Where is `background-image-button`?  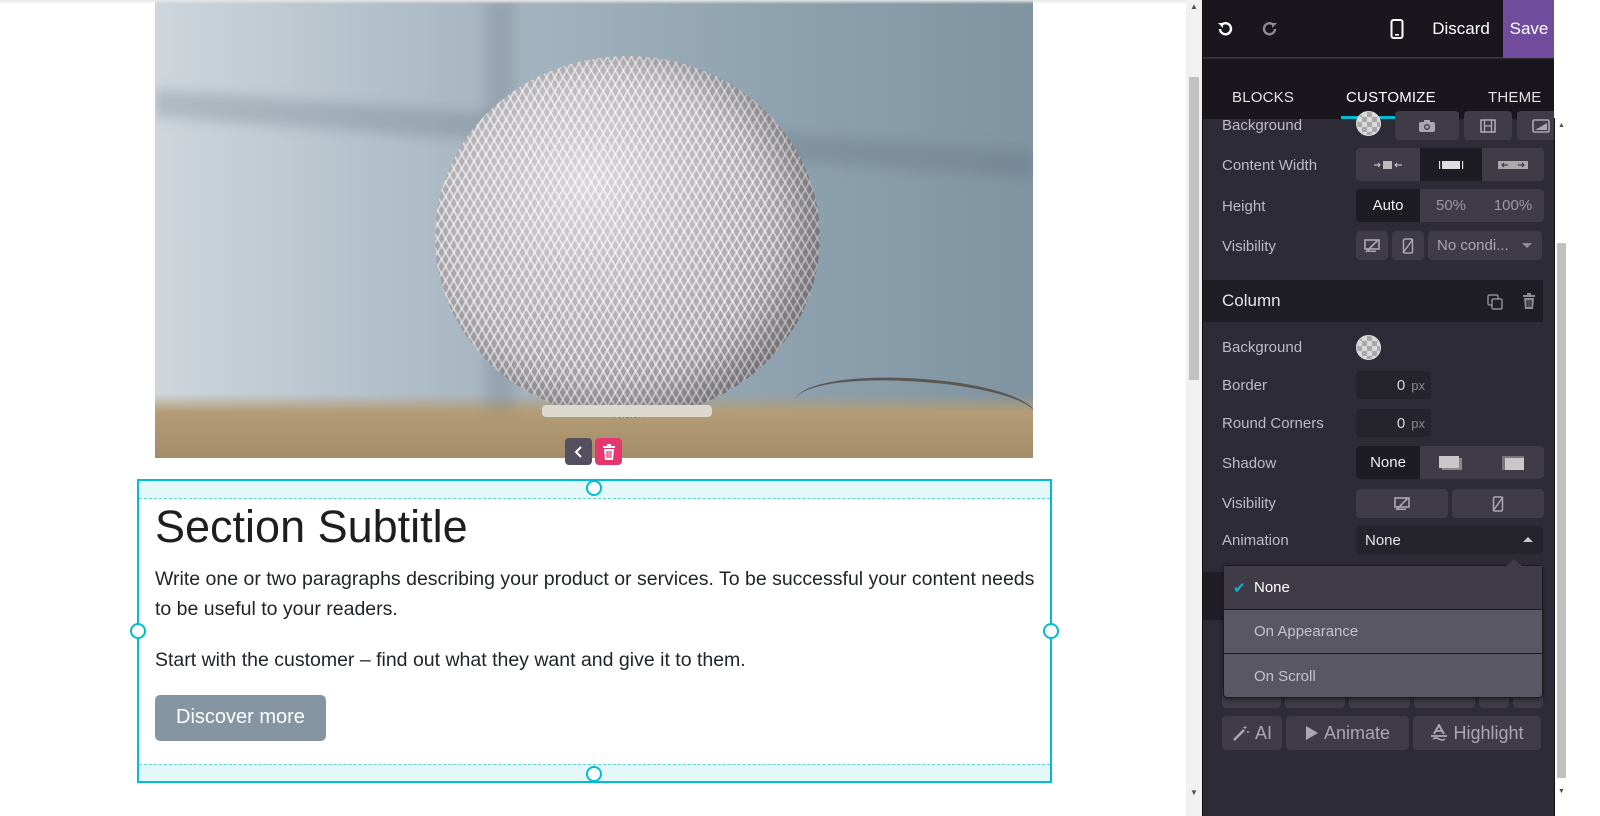 background-image-button is located at coordinates (1427, 125).